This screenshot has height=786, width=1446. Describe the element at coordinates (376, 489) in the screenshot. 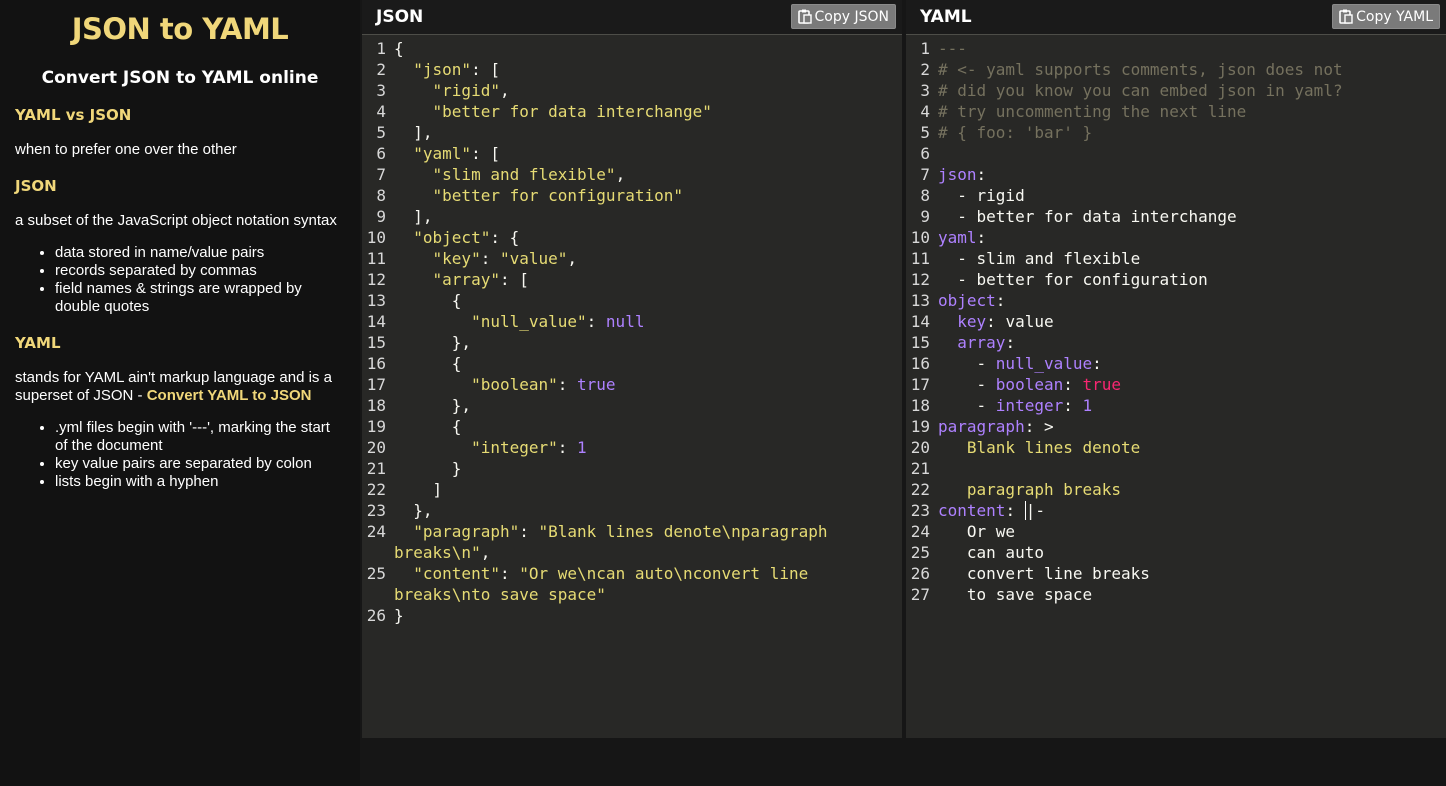

I see `line-number: 22` at that location.